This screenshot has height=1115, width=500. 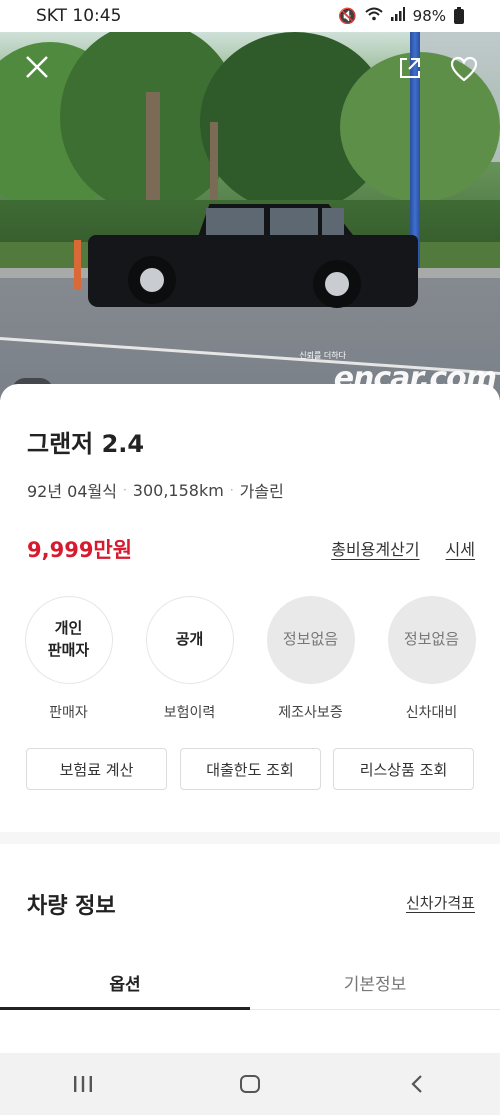 What do you see at coordinates (250, 16) in the screenshot?
I see `status-bar: SKT 10:45 🔇 98%` at bounding box center [250, 16].